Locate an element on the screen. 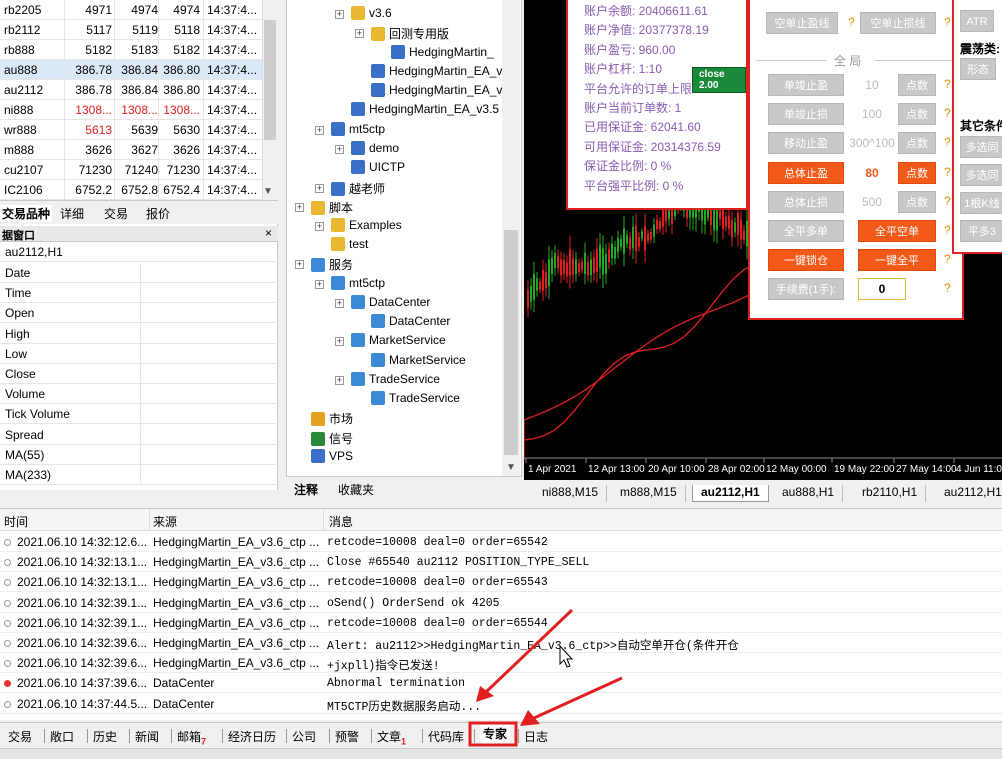  mouse-cursor-icon is located at coordinates (566, 656).